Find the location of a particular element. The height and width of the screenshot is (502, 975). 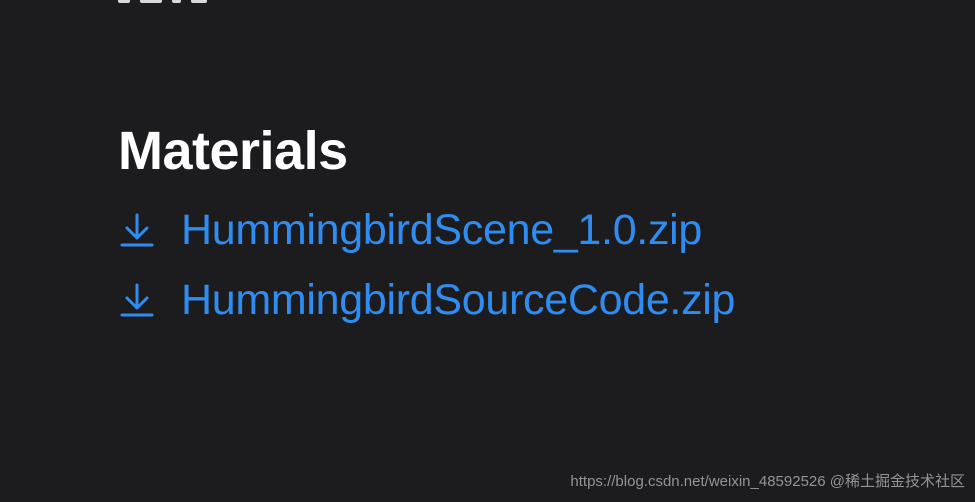

materials-heading: Materials is located at coordinates (233, 151).